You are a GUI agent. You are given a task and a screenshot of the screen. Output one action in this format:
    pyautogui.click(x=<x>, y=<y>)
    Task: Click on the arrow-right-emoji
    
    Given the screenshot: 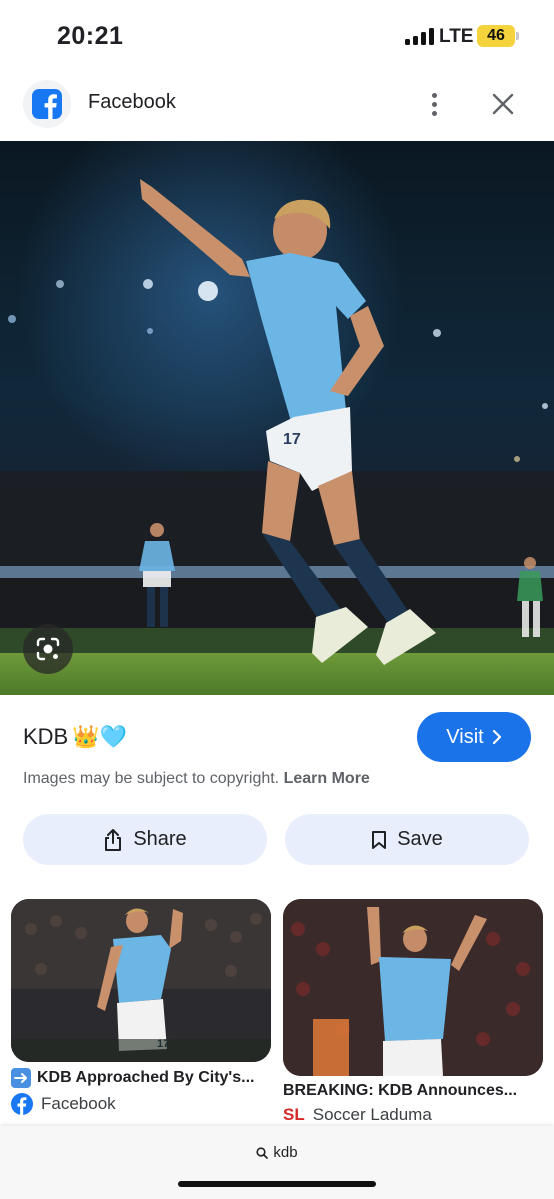 What is the action you would take?
    pyautogui.click(x=21, y=1078)
    